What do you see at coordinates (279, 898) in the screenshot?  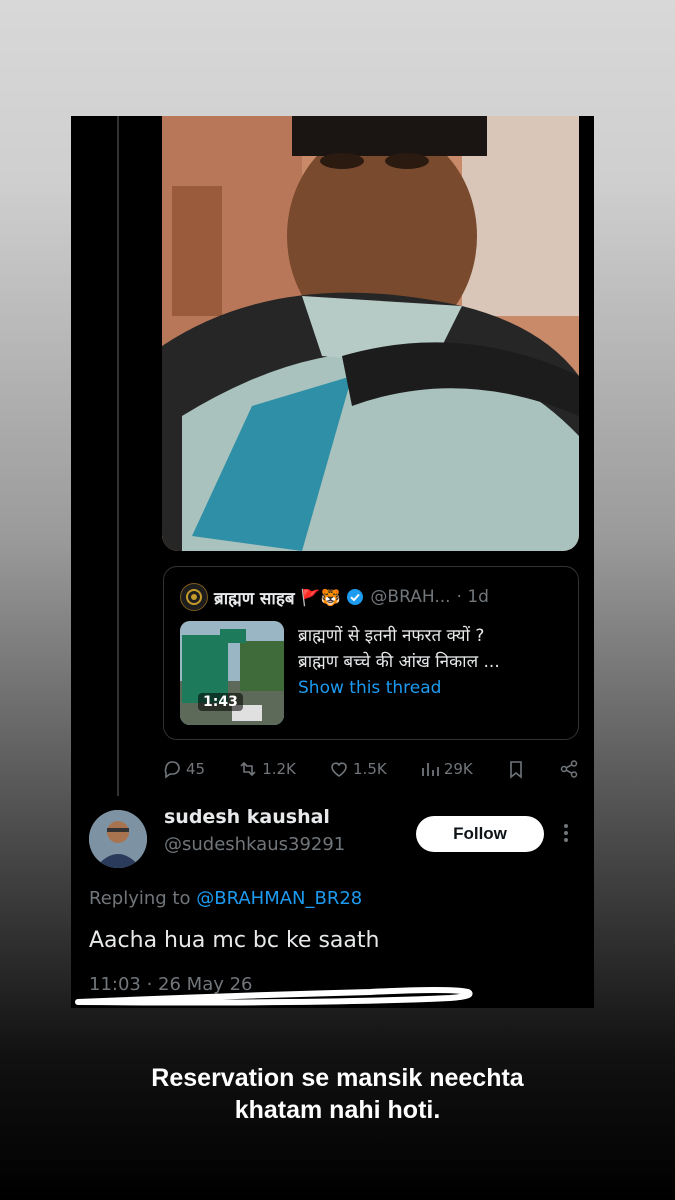 I see `replying-to-mention: @BRAHMAN_BR28` at bounding box center [279, 898].